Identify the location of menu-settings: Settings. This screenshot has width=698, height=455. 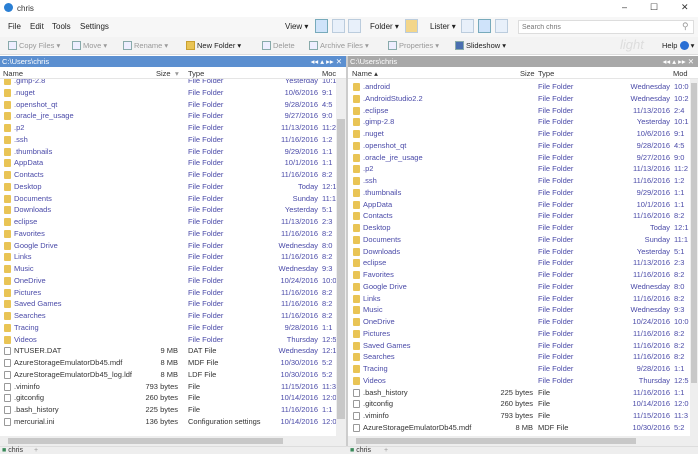
(94, 26).